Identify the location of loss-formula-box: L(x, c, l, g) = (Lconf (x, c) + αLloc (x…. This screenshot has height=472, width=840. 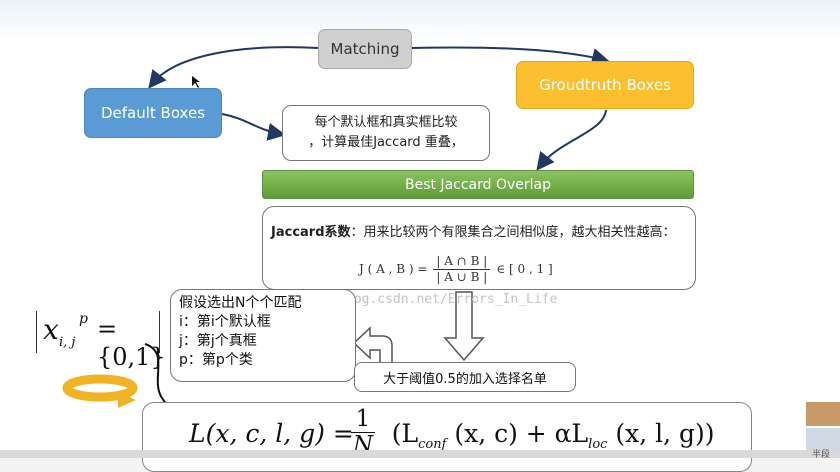
(447, 437).